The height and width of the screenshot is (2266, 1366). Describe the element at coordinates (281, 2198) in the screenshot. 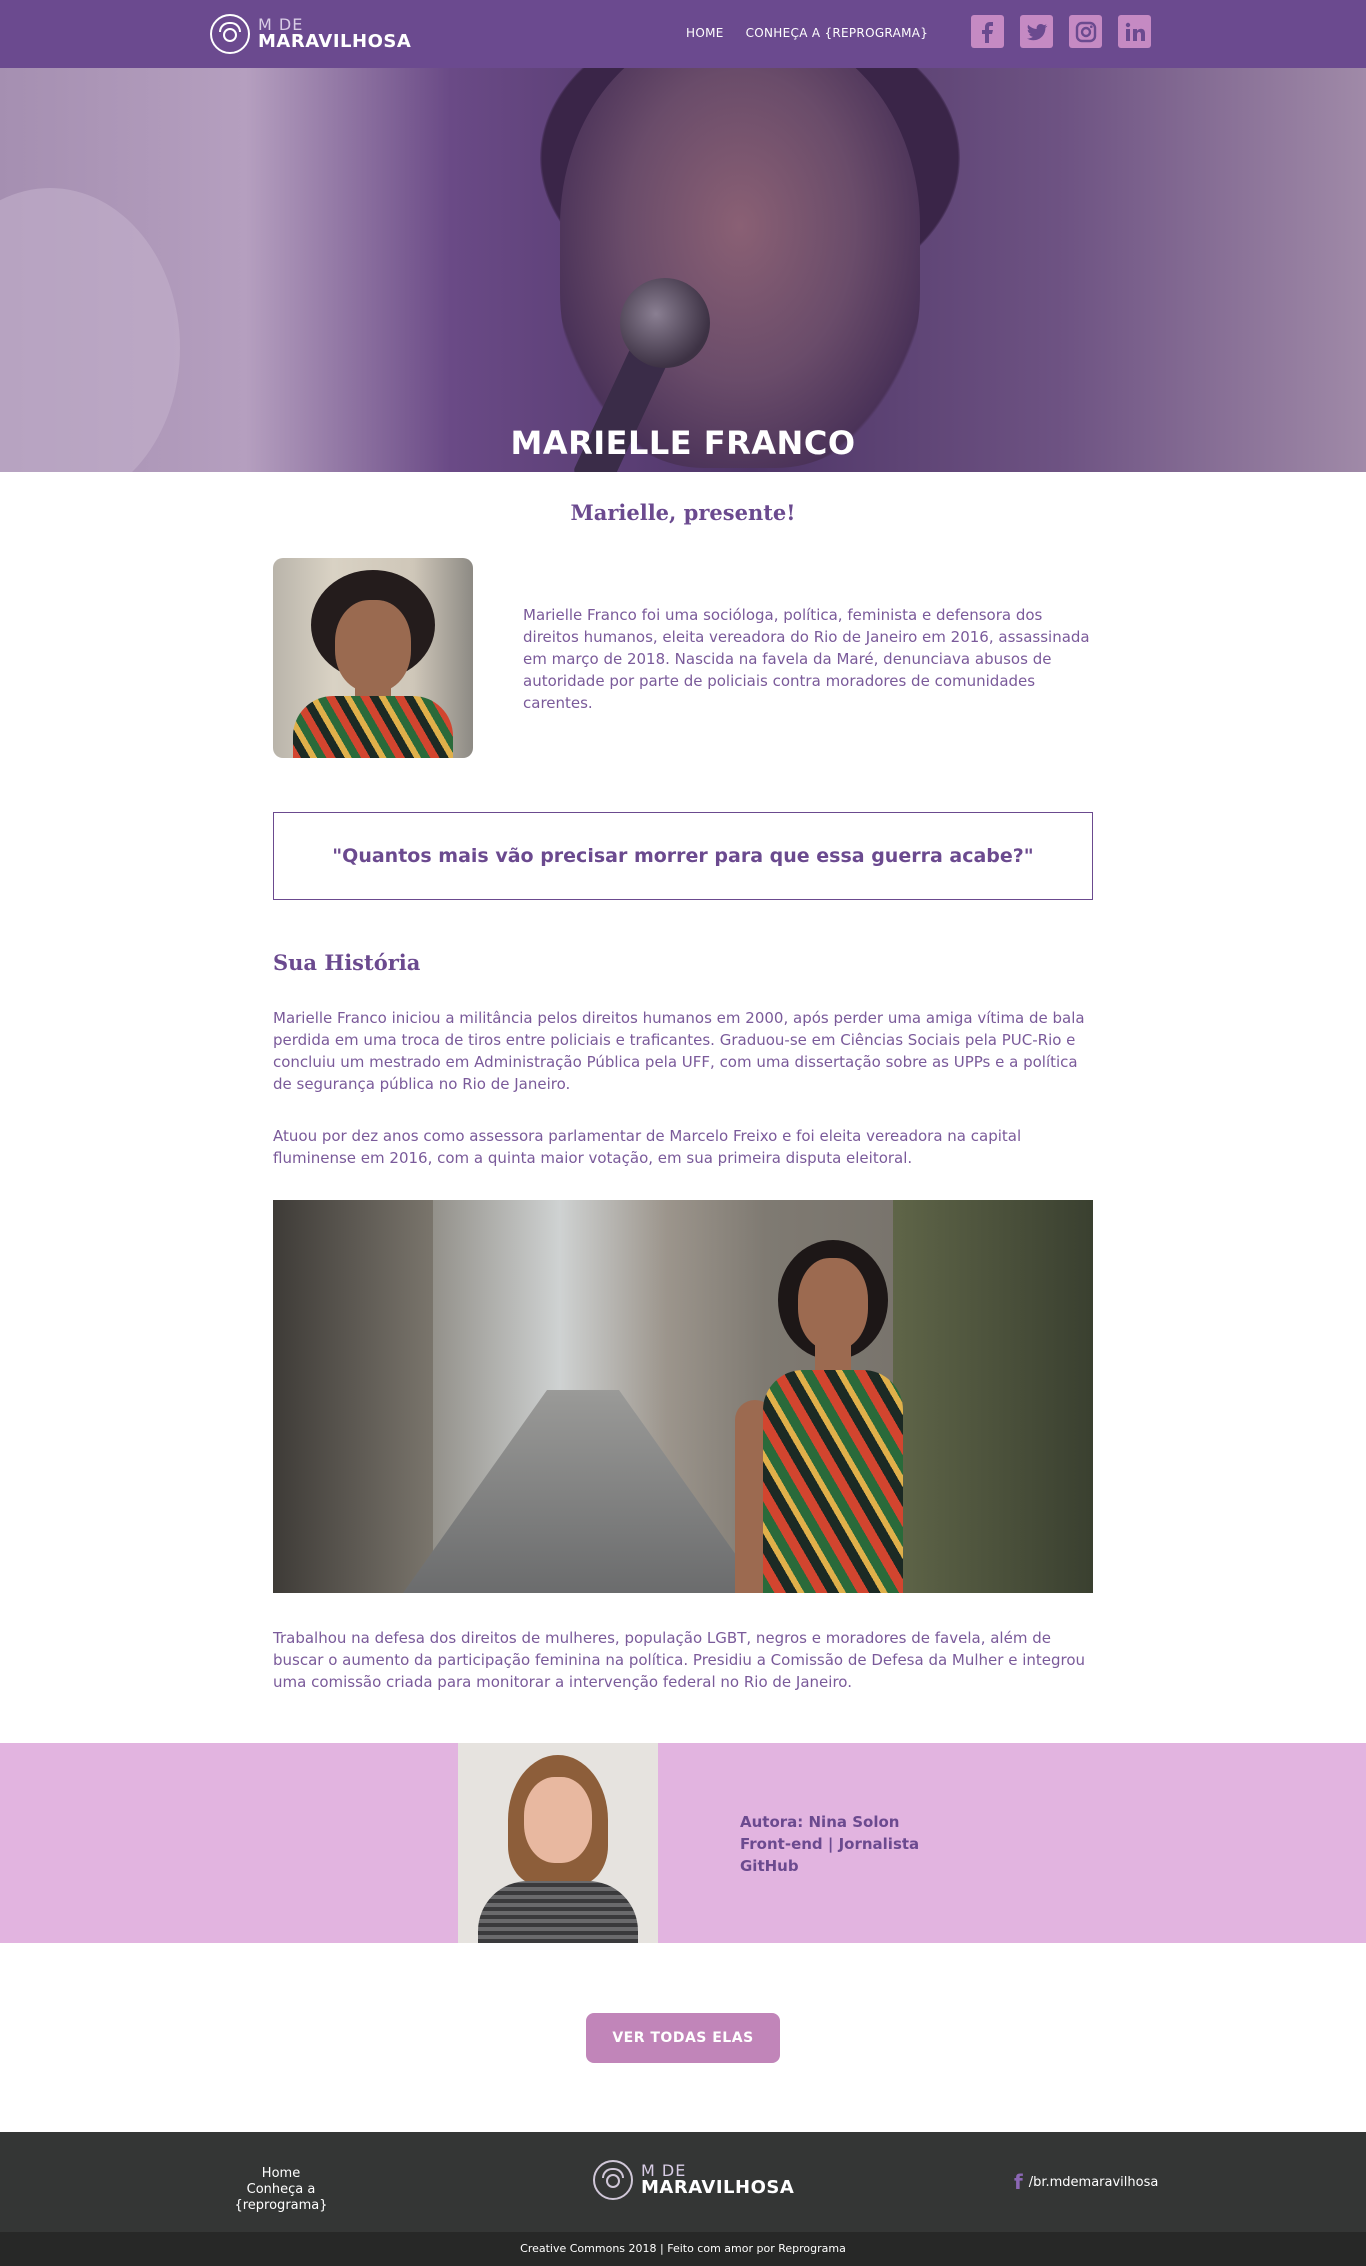

I see `footer-link-reprograma: Conheça a {reprograma}` at that location.